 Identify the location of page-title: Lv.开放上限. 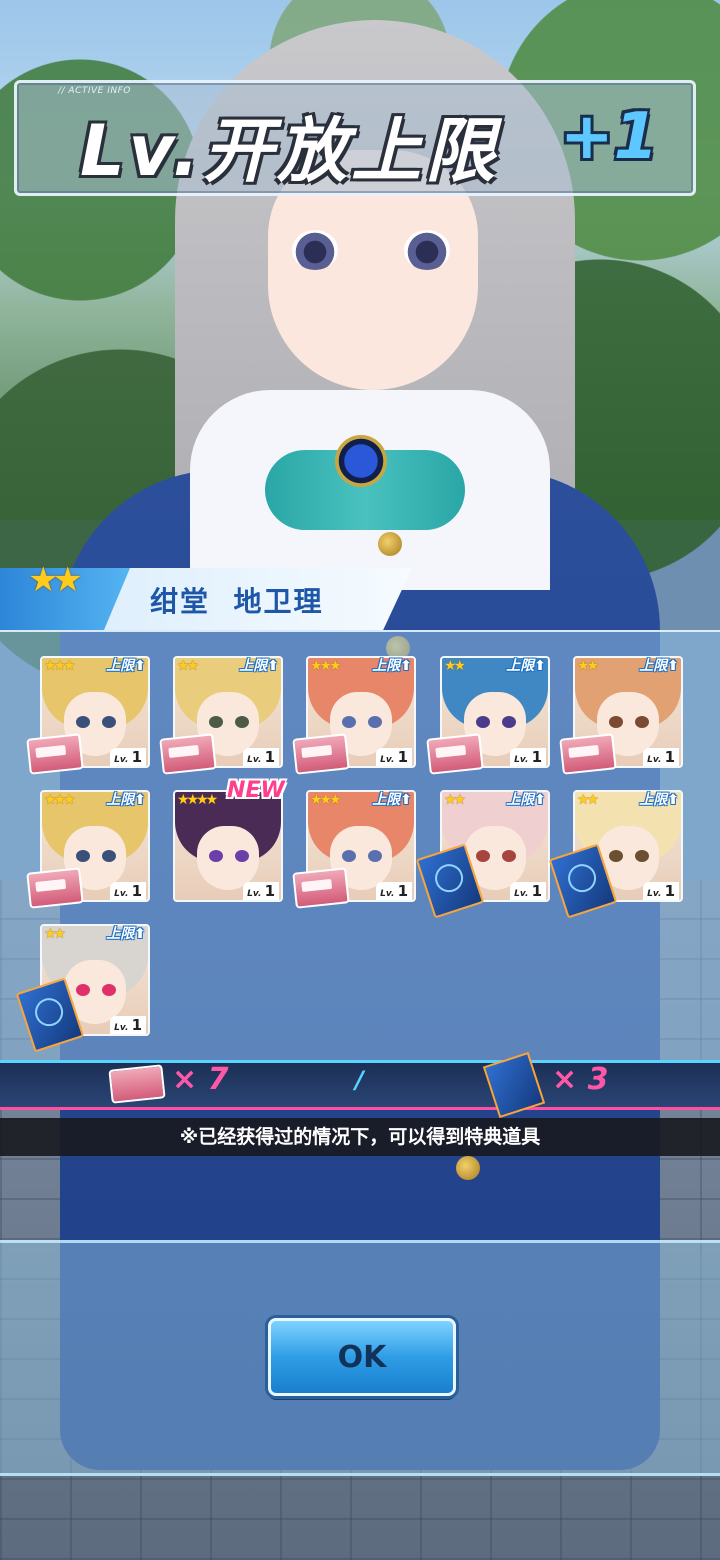
(290, 151).